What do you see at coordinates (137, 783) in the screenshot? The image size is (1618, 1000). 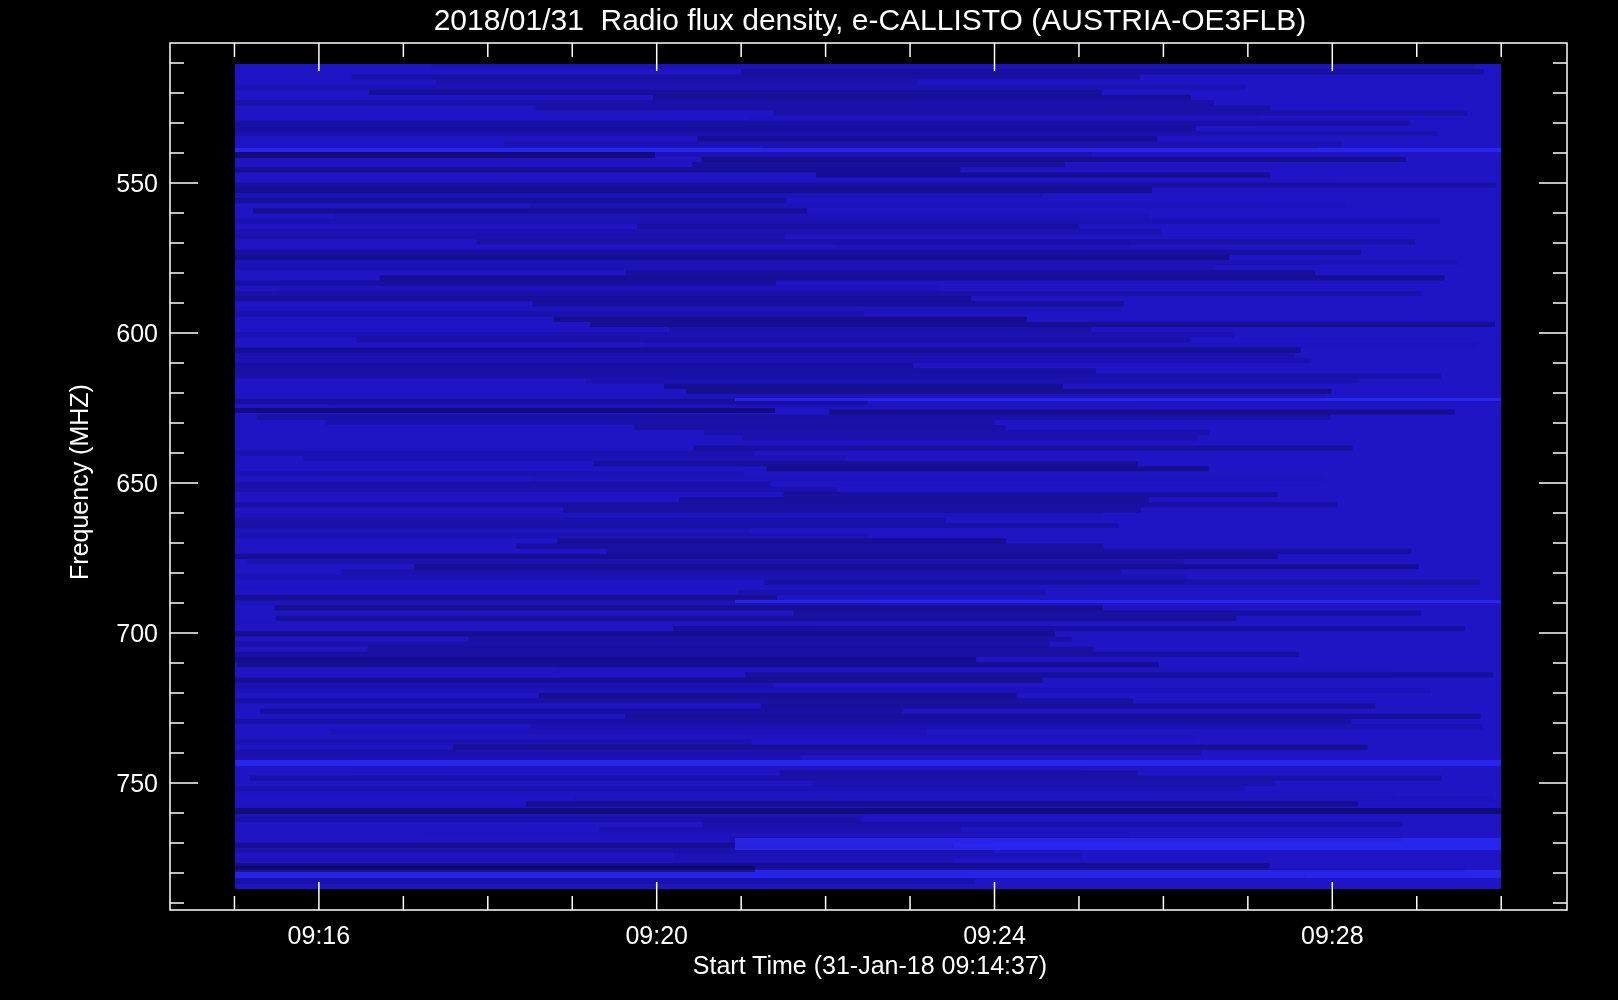 I see `y-tick-label: 750` at bounding box center [137, 783].